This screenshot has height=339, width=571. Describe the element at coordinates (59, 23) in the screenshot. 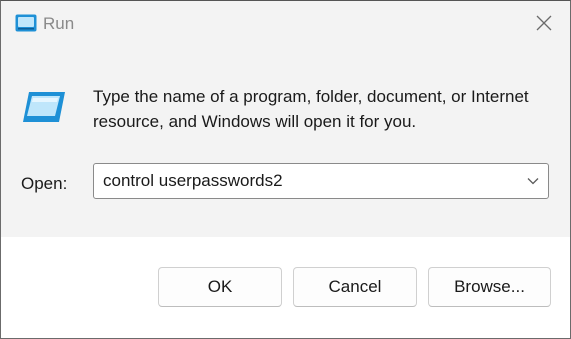

I see `window-title: Run` at that location.